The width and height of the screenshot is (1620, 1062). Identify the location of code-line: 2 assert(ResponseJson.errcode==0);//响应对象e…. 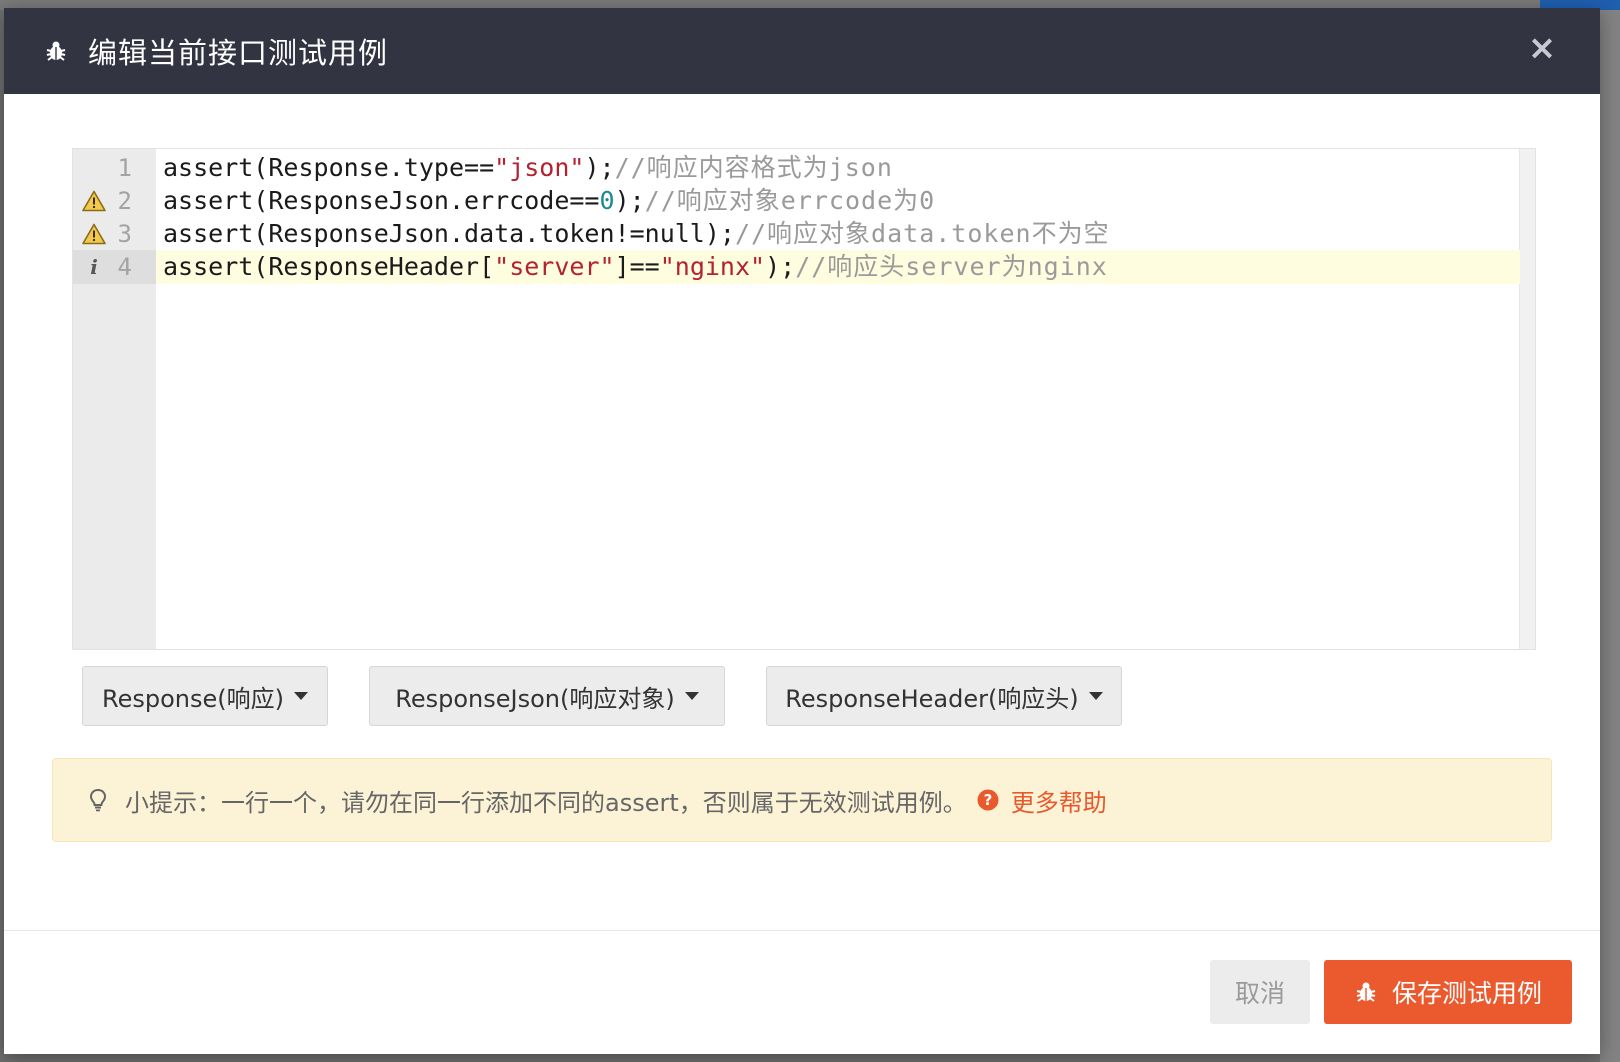
(796, 201).